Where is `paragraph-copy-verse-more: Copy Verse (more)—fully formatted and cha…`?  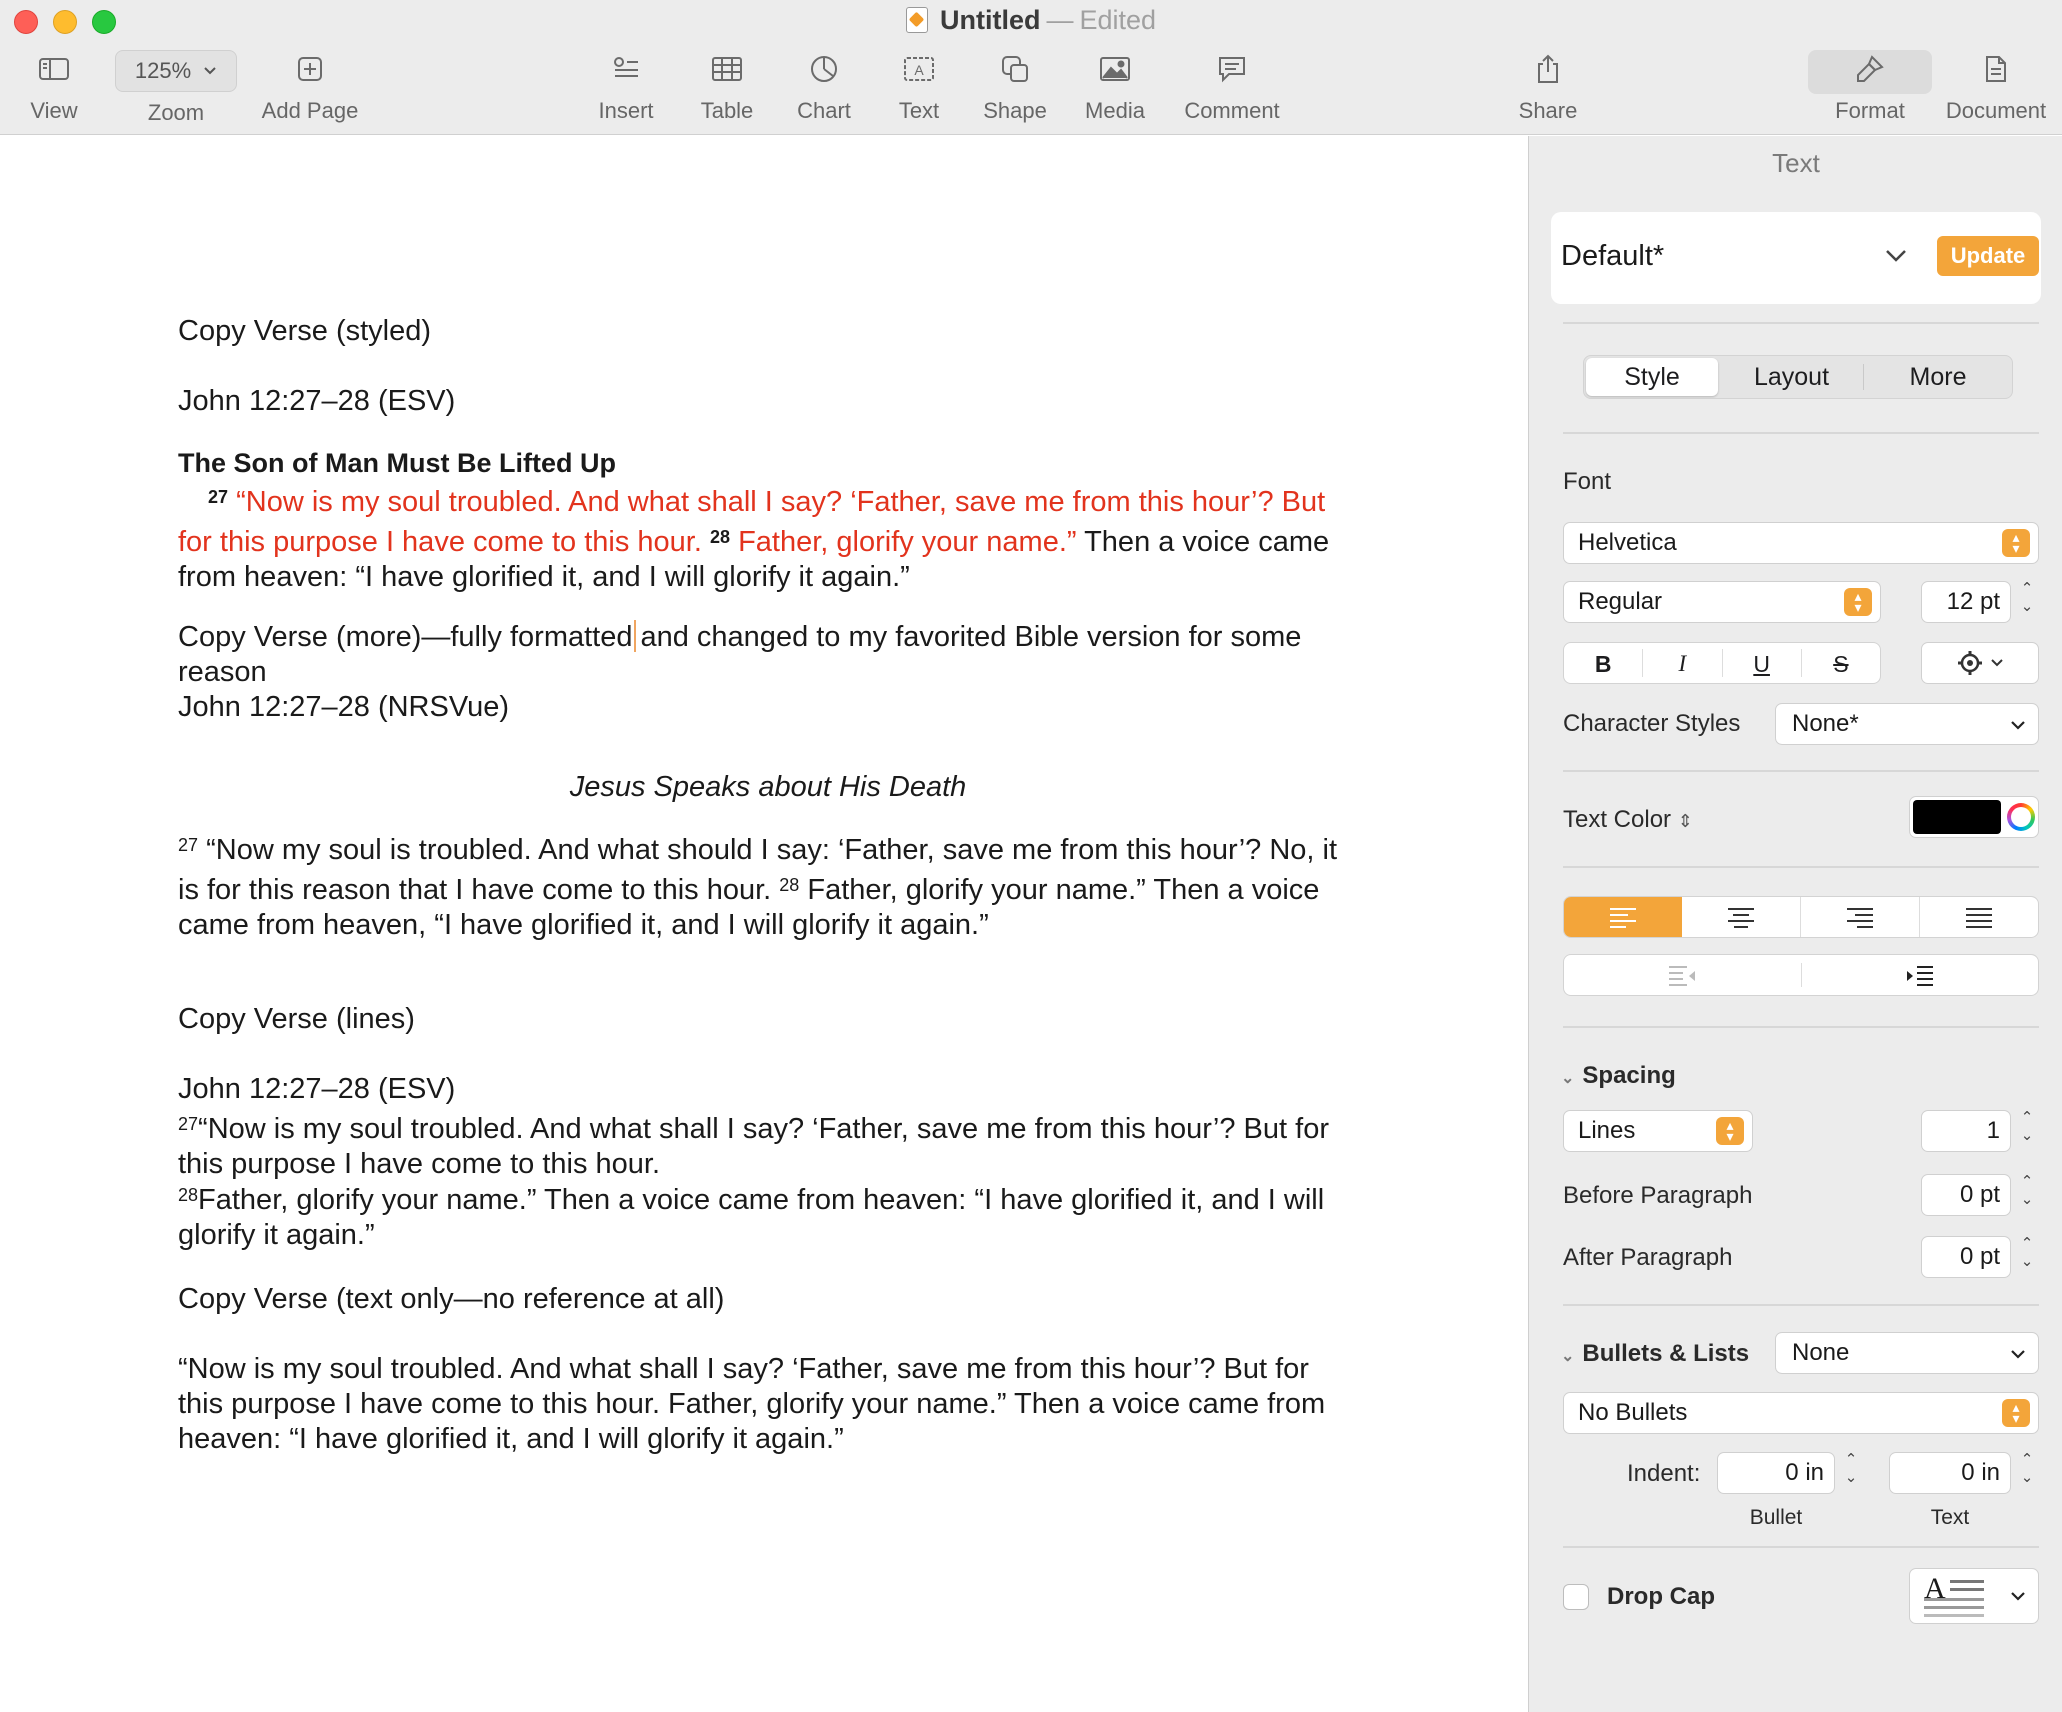 paragraph-copy-verse-more: Copy Verse (more)—fully formatted and cha… is located at coordinates (768, 655).